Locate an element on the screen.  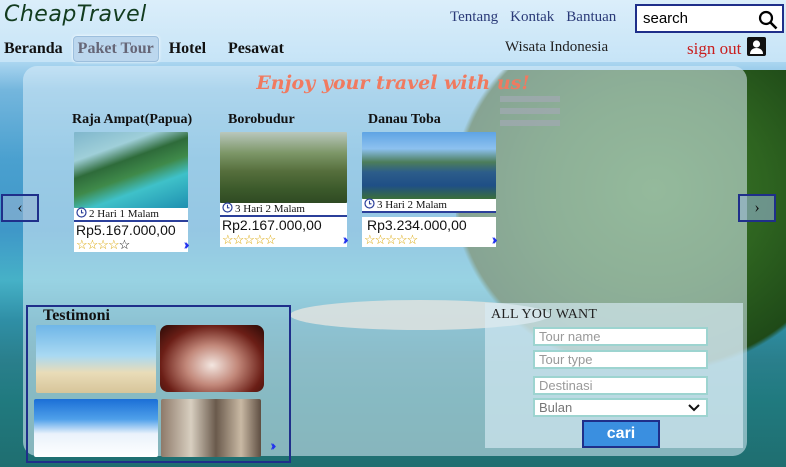
form-title: ALL YOU WANT is located at coordinates (544, 314).